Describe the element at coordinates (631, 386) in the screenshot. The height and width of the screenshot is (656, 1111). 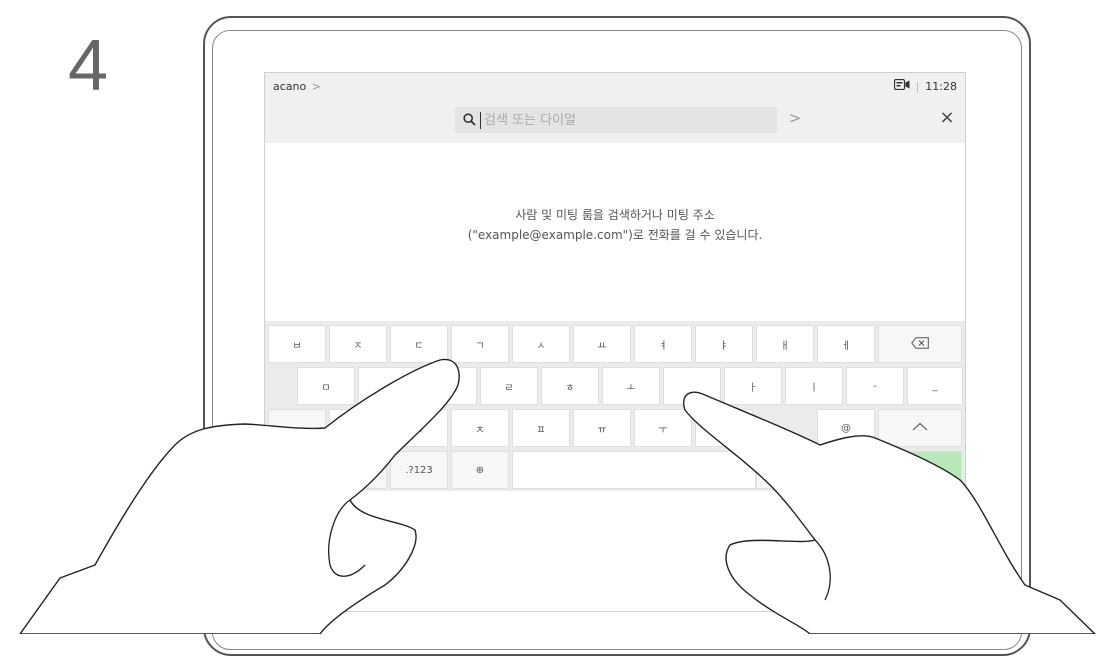
I see `key: ㅗ` at that location.